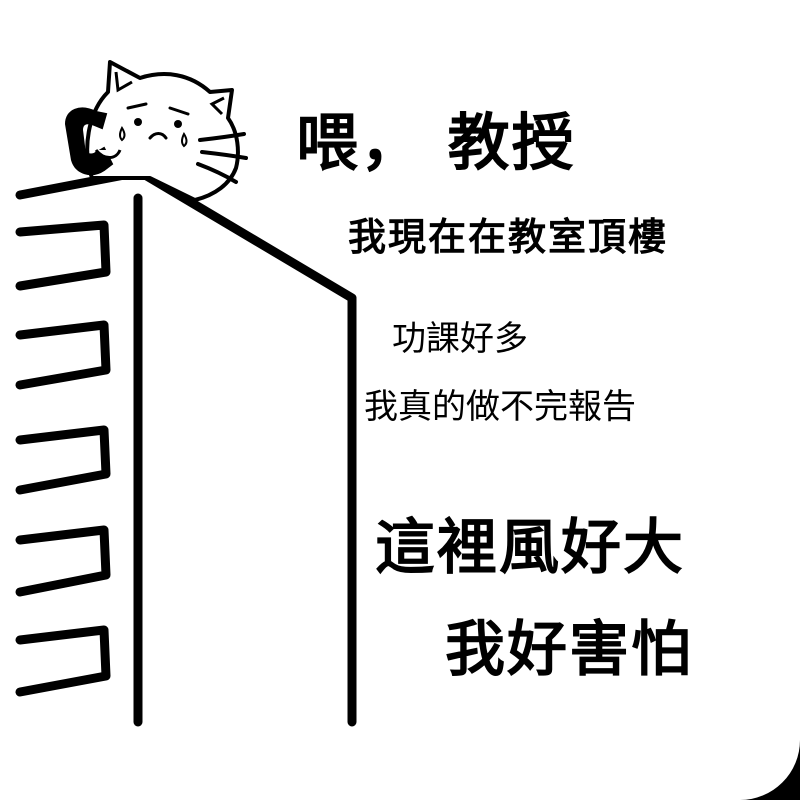 Image resolution: width=800 pixels, height=800 pixels. Describe the element at coordinates (138, 122) in the screenshot. I see `cat-eye-left` at that location.